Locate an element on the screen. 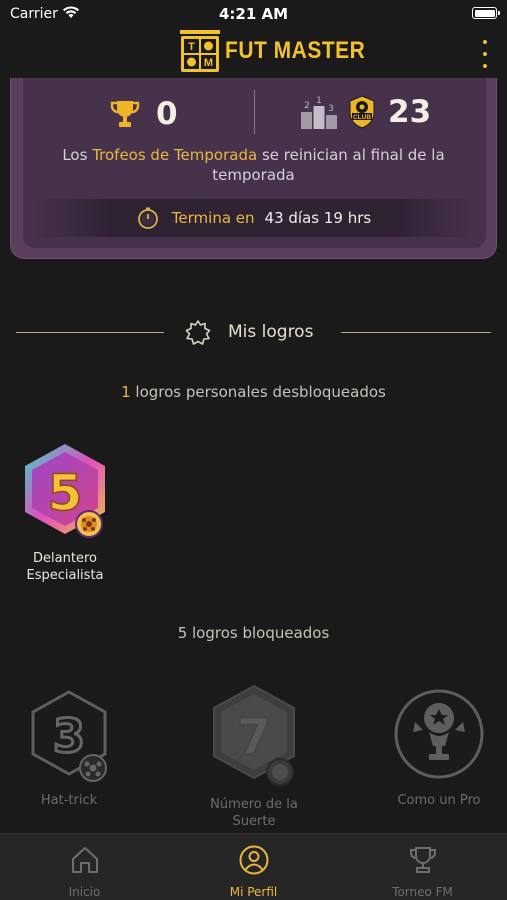 This screenshot has height=900, width=507. lucky-number-icon: 7 is located at coordinates (254, 735).